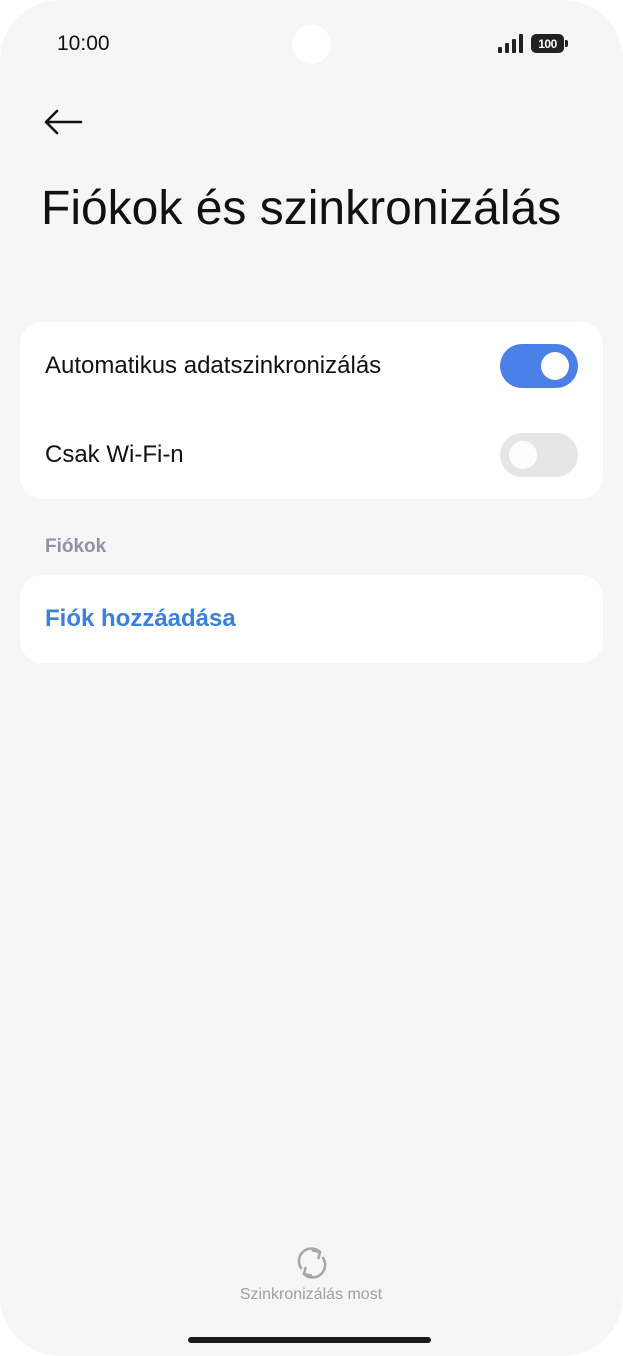 This screenshot has width=623, height=1356. Describe the element at coordinates (539, 366) in the screenshot. I see `auto-sync-toggle` at that location.